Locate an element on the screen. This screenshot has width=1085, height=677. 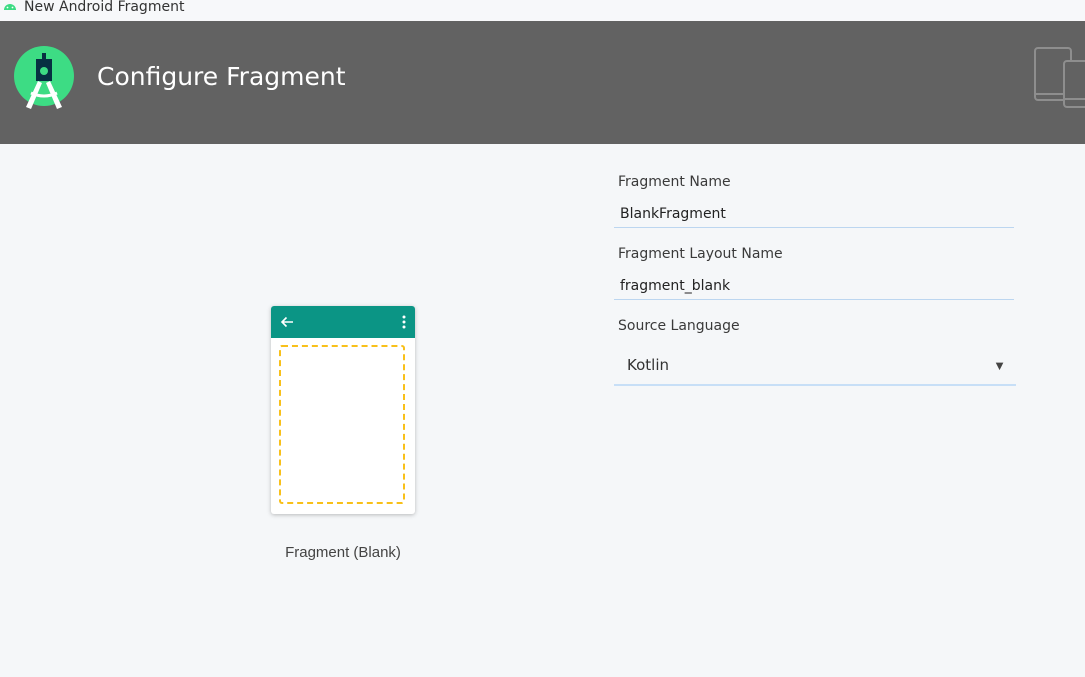
overflow-menu-icon is located at coordinates (404, 322).